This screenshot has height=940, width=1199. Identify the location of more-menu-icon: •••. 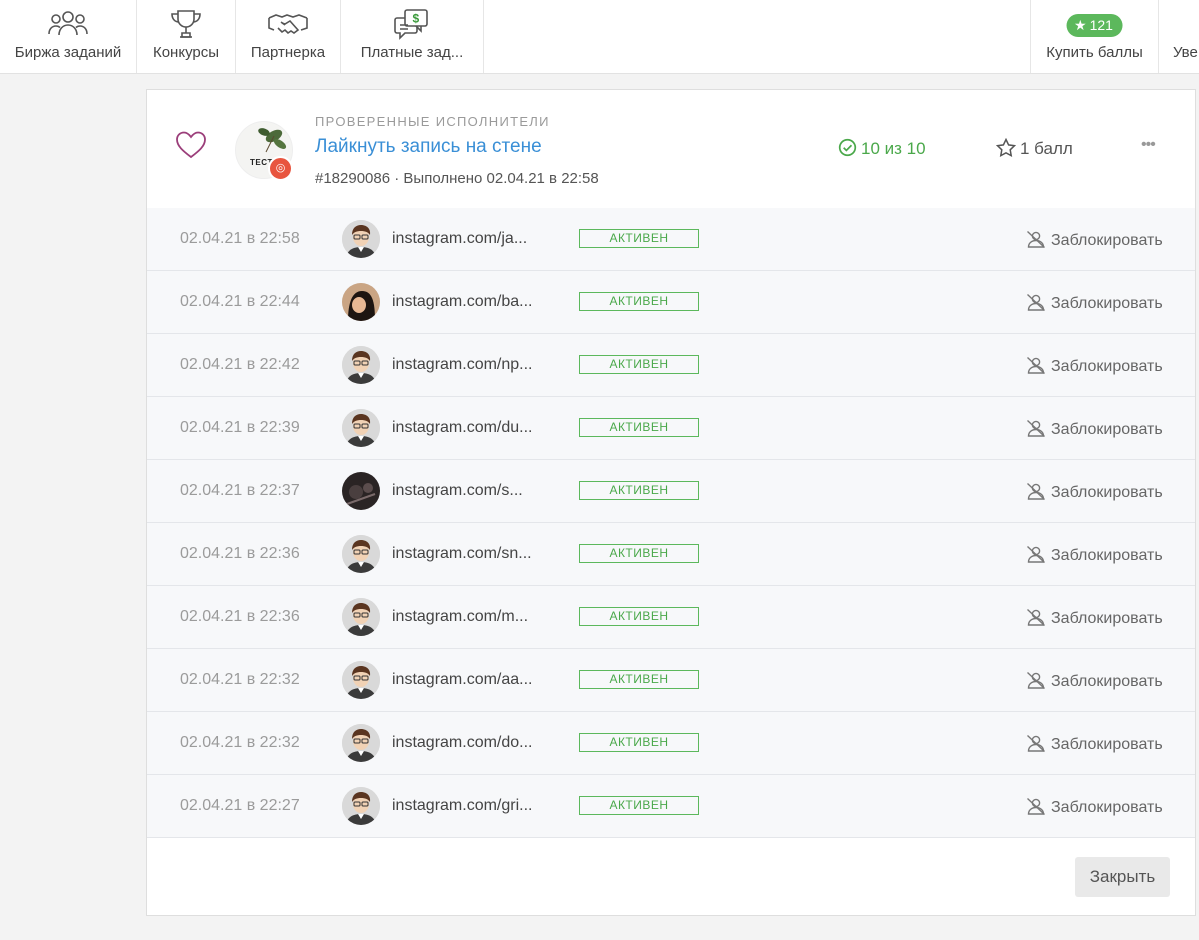
(1148, 145).